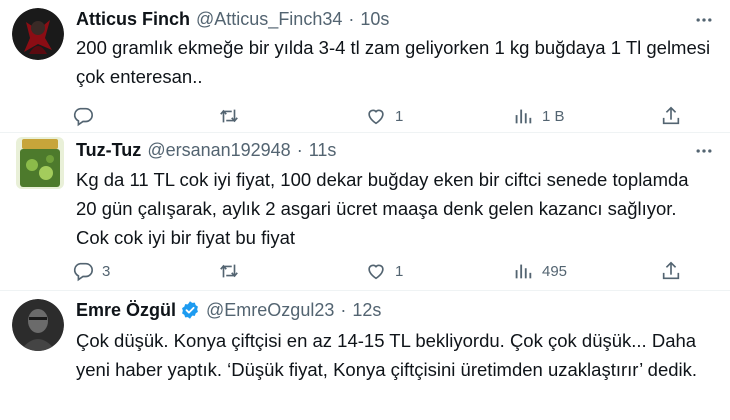 The height and width of the screenshot is (420, 730). I want to click on tweet-header: Tuz-Tuz @ersanan192948 · 11s, so click(206, 150).